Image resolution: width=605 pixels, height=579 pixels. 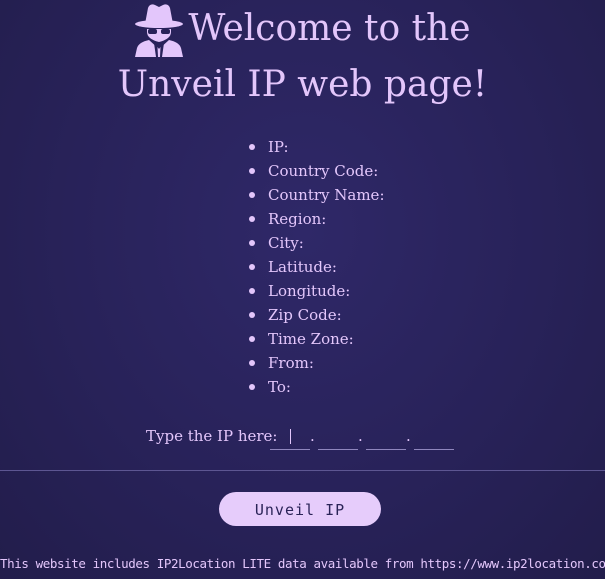 What do you see at coordinates (302, 470) in the screenshot?
I see `section-divider` at bounding box center [302, 470].